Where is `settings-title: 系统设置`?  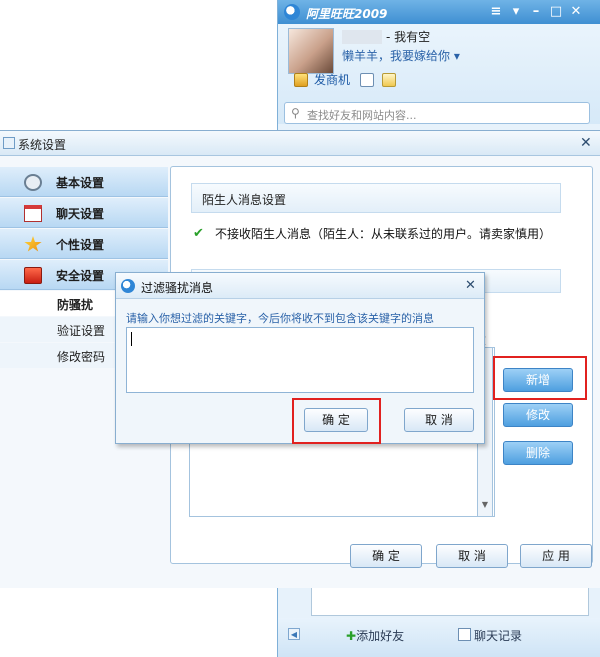 settings-title: 系统设置 is located at coordinates (42, 145).